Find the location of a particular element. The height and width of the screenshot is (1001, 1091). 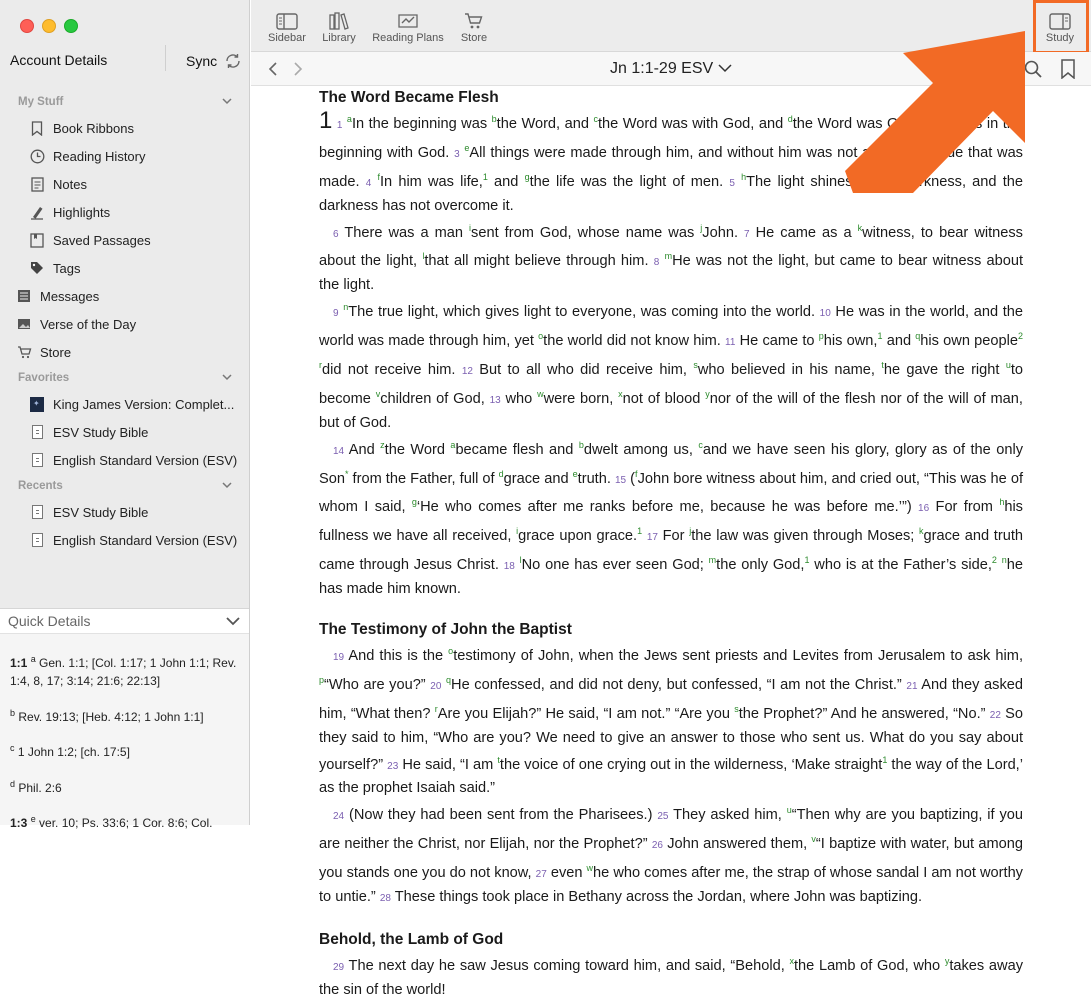

sidebar-toggle-button: Sidebar is located at coordinates (287, 27).